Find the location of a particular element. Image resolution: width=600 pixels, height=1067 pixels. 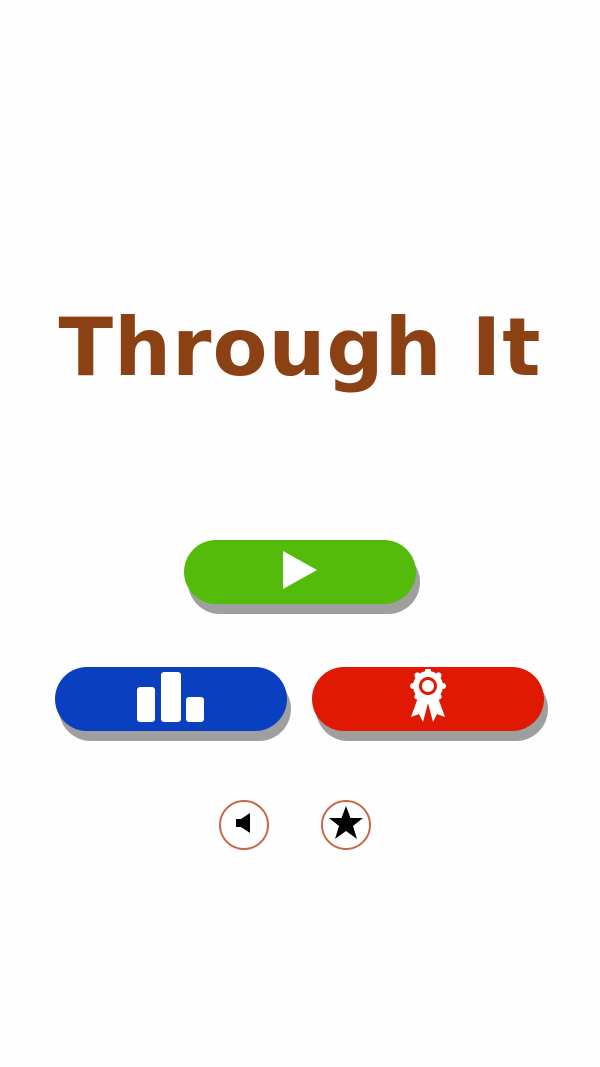

achievements-button-face is located at coordinates (428, 699).